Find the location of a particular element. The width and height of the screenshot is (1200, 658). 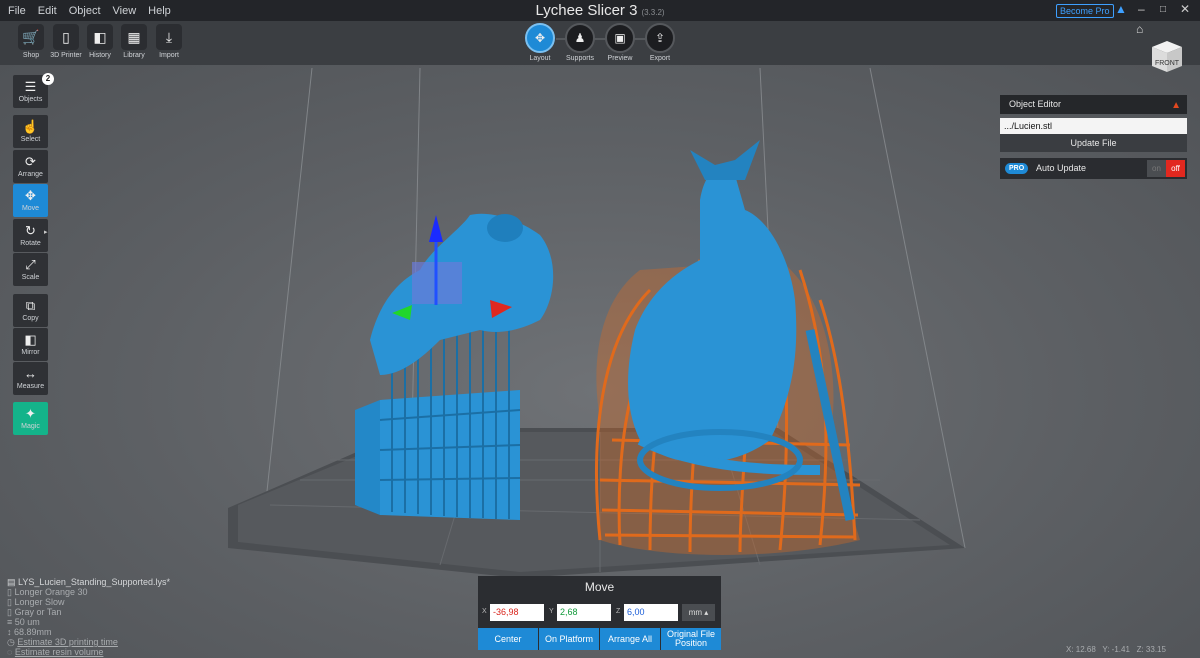

z-axis-arrow is located at coordinates (436, 228).